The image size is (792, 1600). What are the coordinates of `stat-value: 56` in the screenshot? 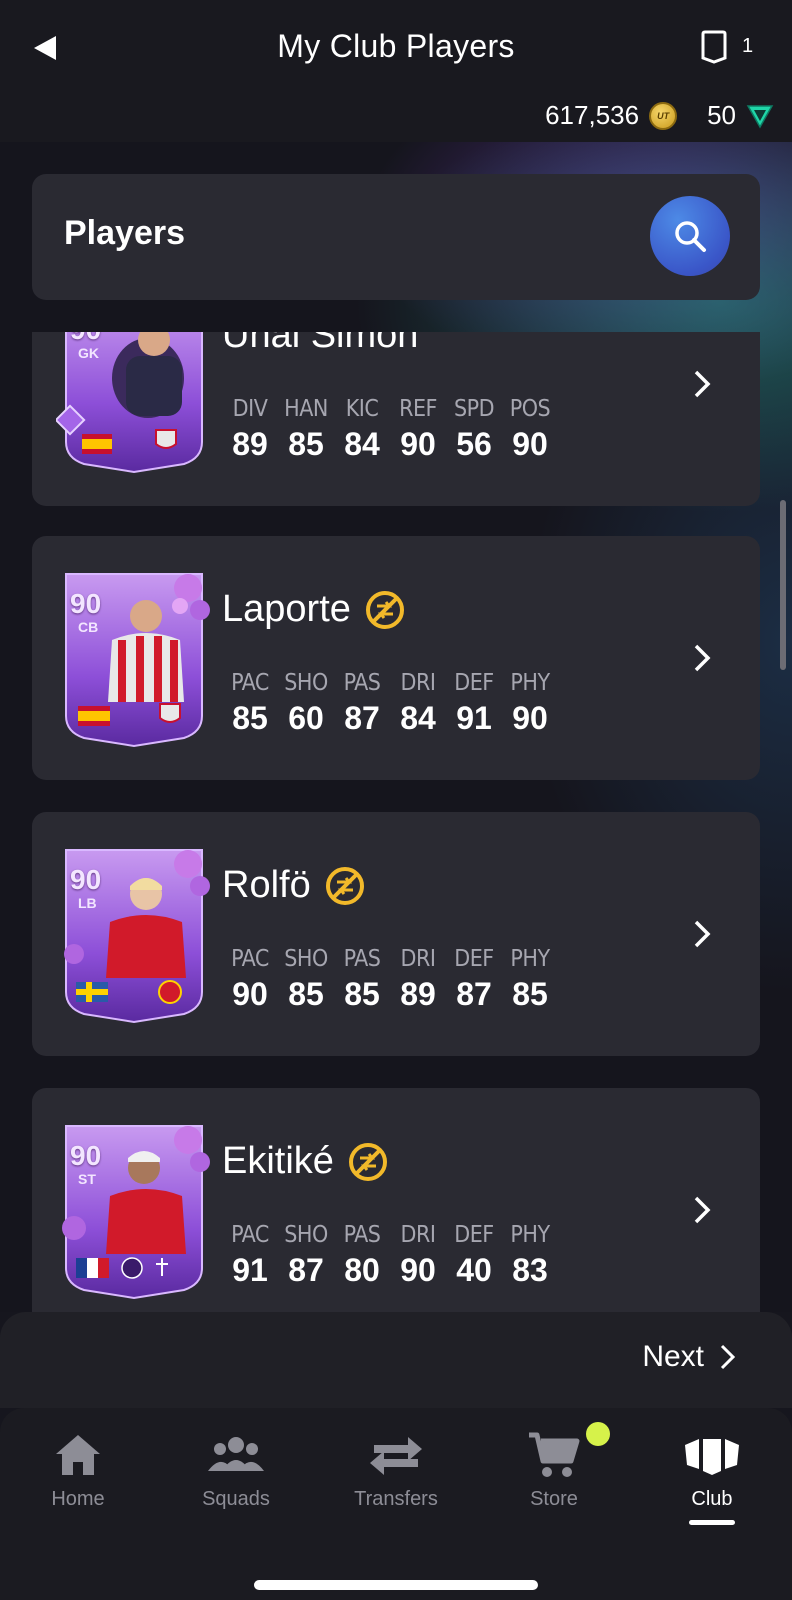 It's located at (474, 444).